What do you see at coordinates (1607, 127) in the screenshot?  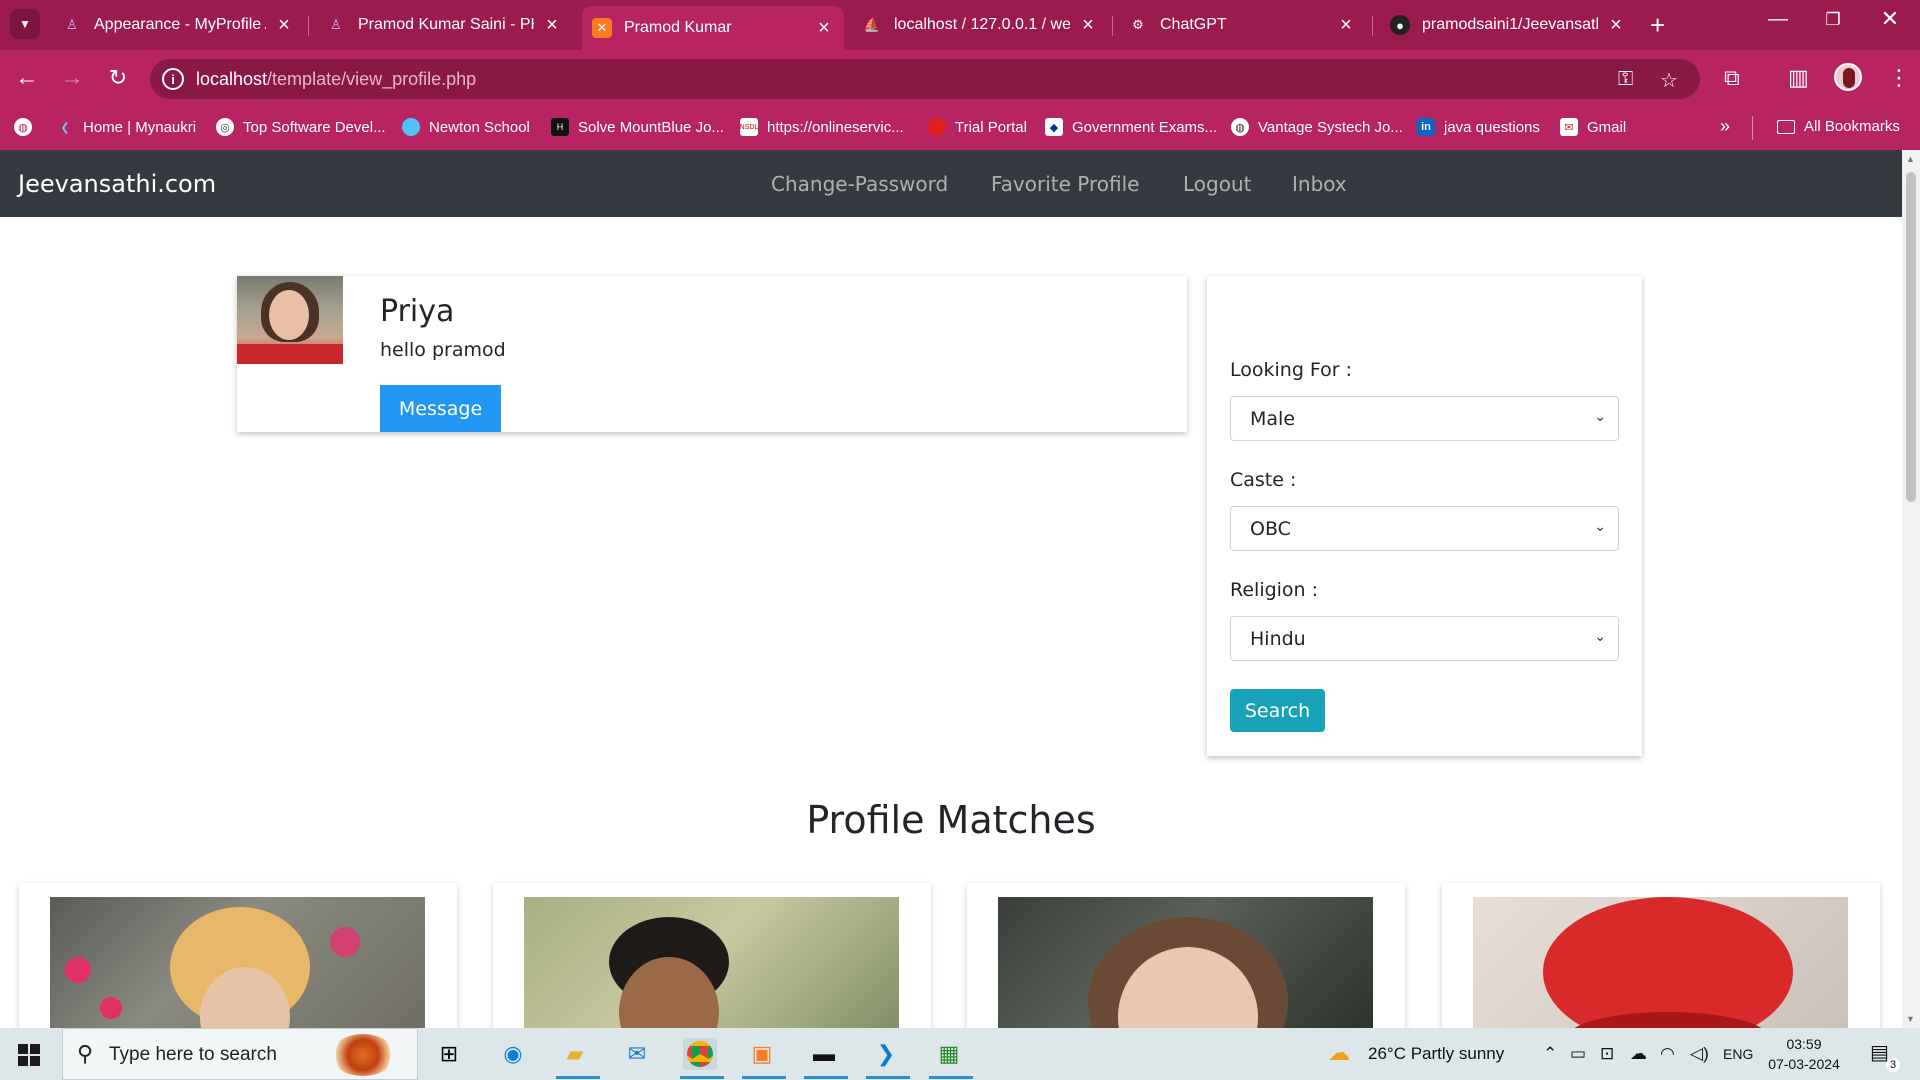 I see `bookmark-label: Gmail` at bounding box center [1607, 127].